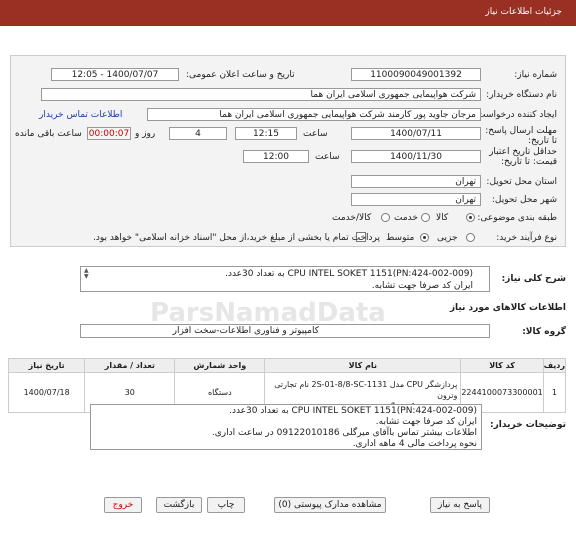  I want to click on validity-label: حداقل تاریخ اعتبار قیمت: تا تاریخ:, so click(523, 157).